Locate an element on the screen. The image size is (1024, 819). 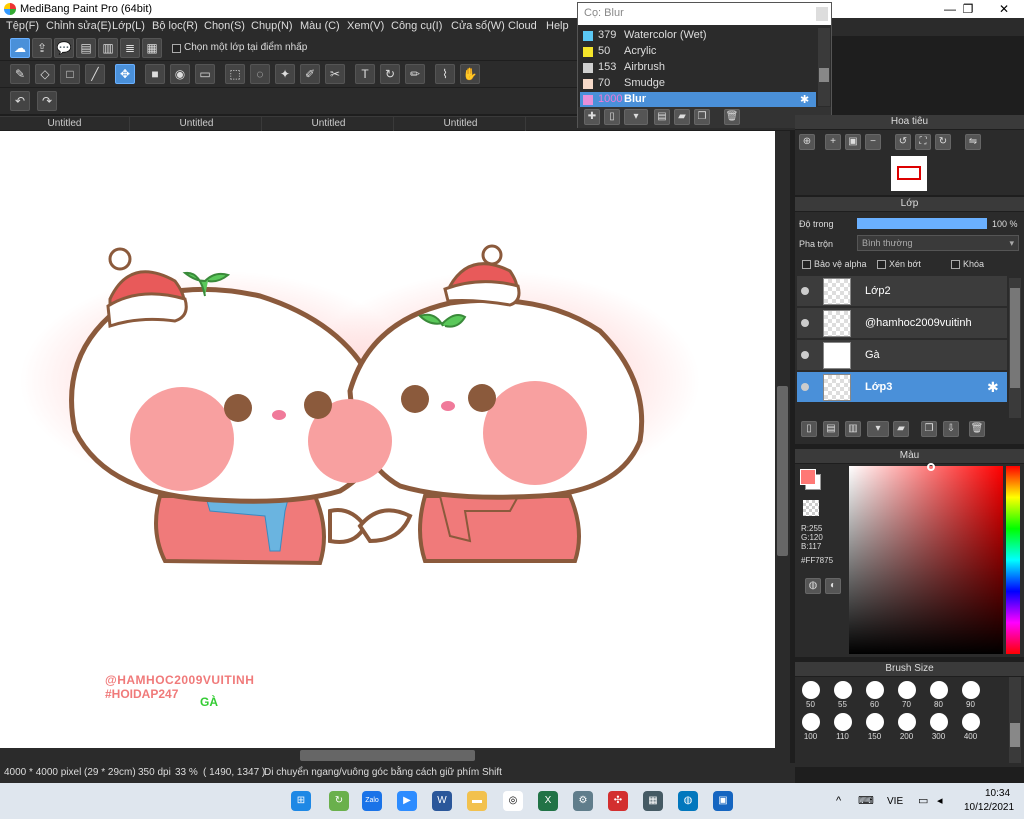
delete-layer-icon: 🗑 is located at coordinates (977, 429).